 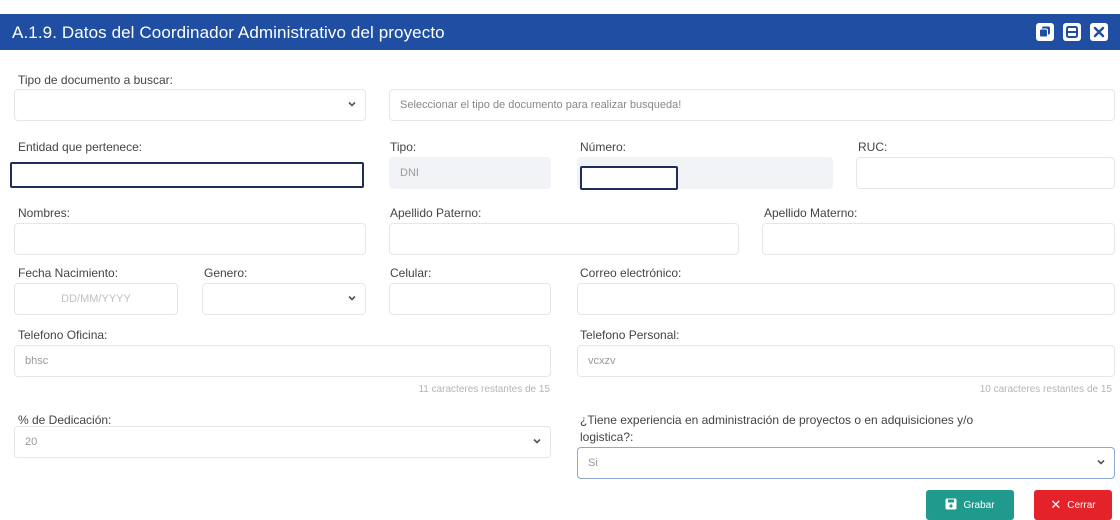 What do you see at coordinates (411, 273) in the screenshot?
I see `celular-label: Celular:` at bounding box center [411, 273].